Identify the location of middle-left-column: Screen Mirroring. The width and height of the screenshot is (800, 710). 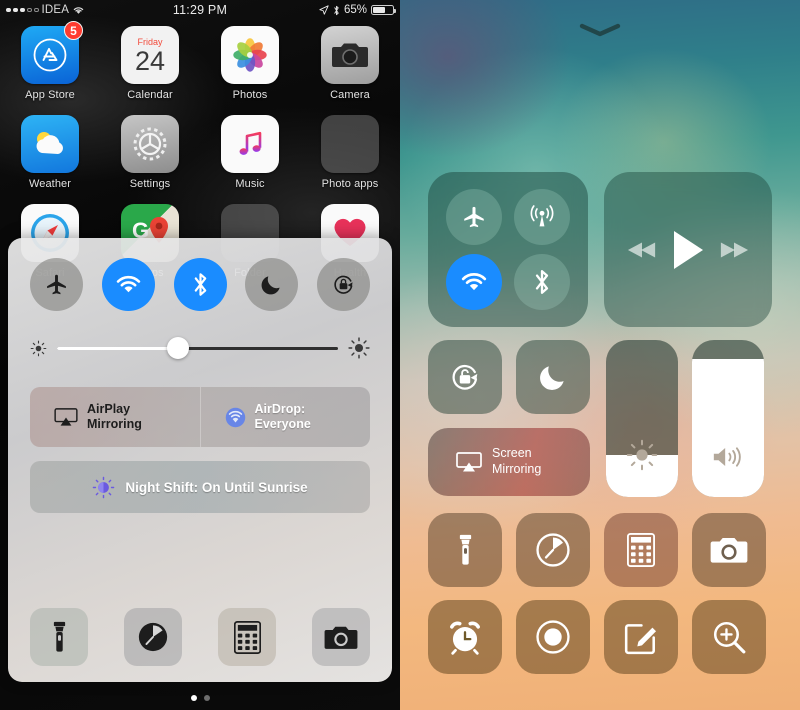
(509, 418).